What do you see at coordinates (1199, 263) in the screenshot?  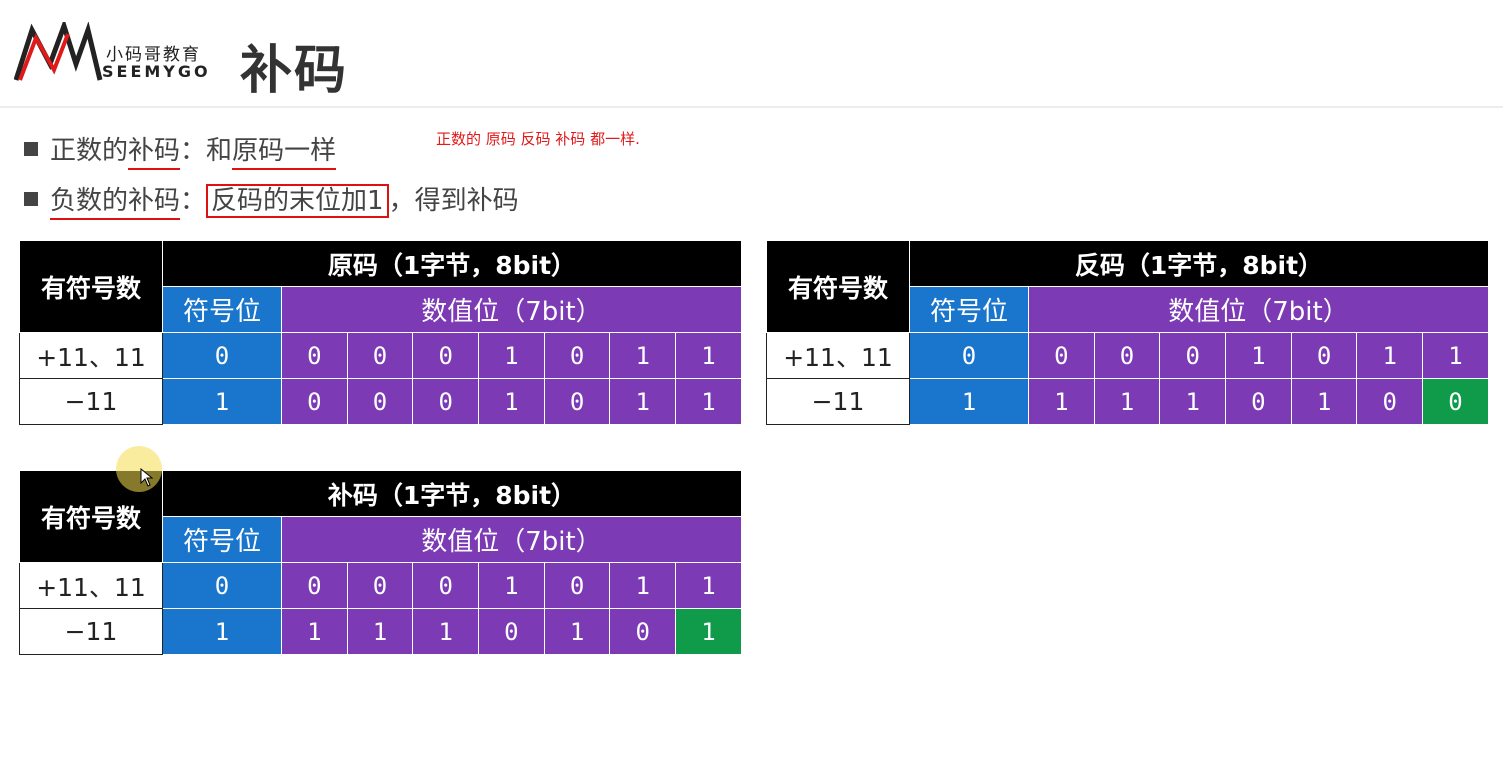 I see `table-title: 反码（1字节，8bit）` at bounding box center [1199, 263].